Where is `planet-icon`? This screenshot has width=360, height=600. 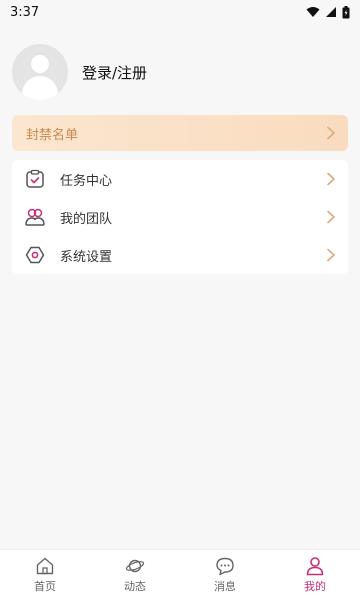 planet-icon is located at coordinates (135, 566).